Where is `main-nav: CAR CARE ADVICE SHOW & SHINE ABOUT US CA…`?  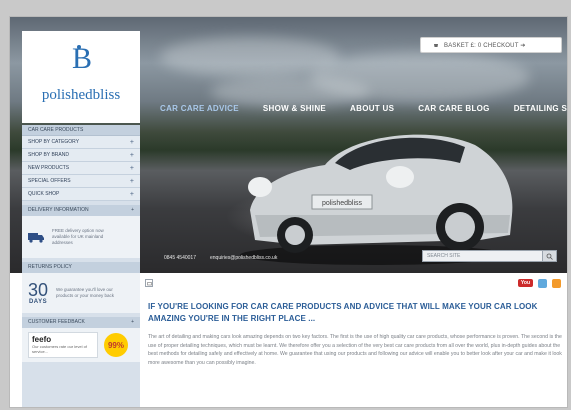 main-nav: CAR CARE ADVICE SHOW & SHINE ABOUT US CA… is located at coordinates (363, 108).